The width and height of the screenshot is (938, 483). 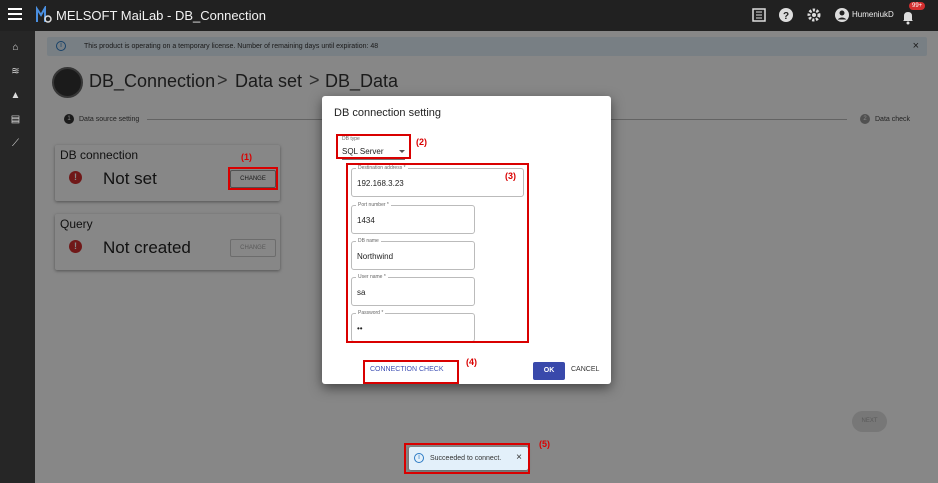 I want to click on help-icon: ?, so click(x=786, y=15).